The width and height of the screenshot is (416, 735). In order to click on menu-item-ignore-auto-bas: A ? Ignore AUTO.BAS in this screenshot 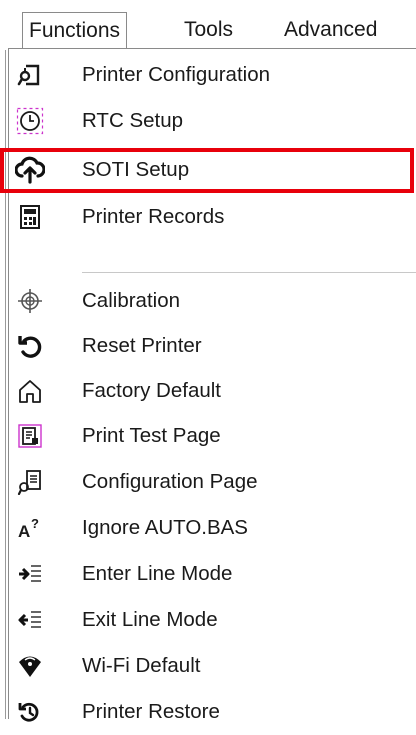, I will do `click(208, 528)`.